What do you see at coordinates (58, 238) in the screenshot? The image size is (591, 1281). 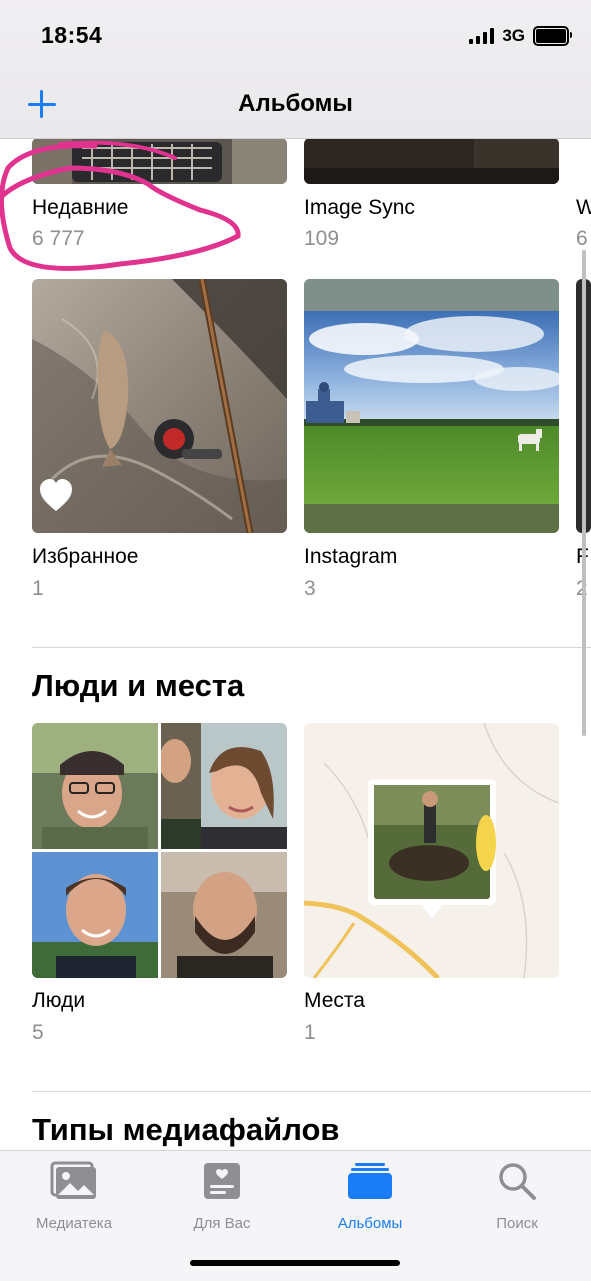 I see `album-count: 6 777` at bounding box center [58, 238].